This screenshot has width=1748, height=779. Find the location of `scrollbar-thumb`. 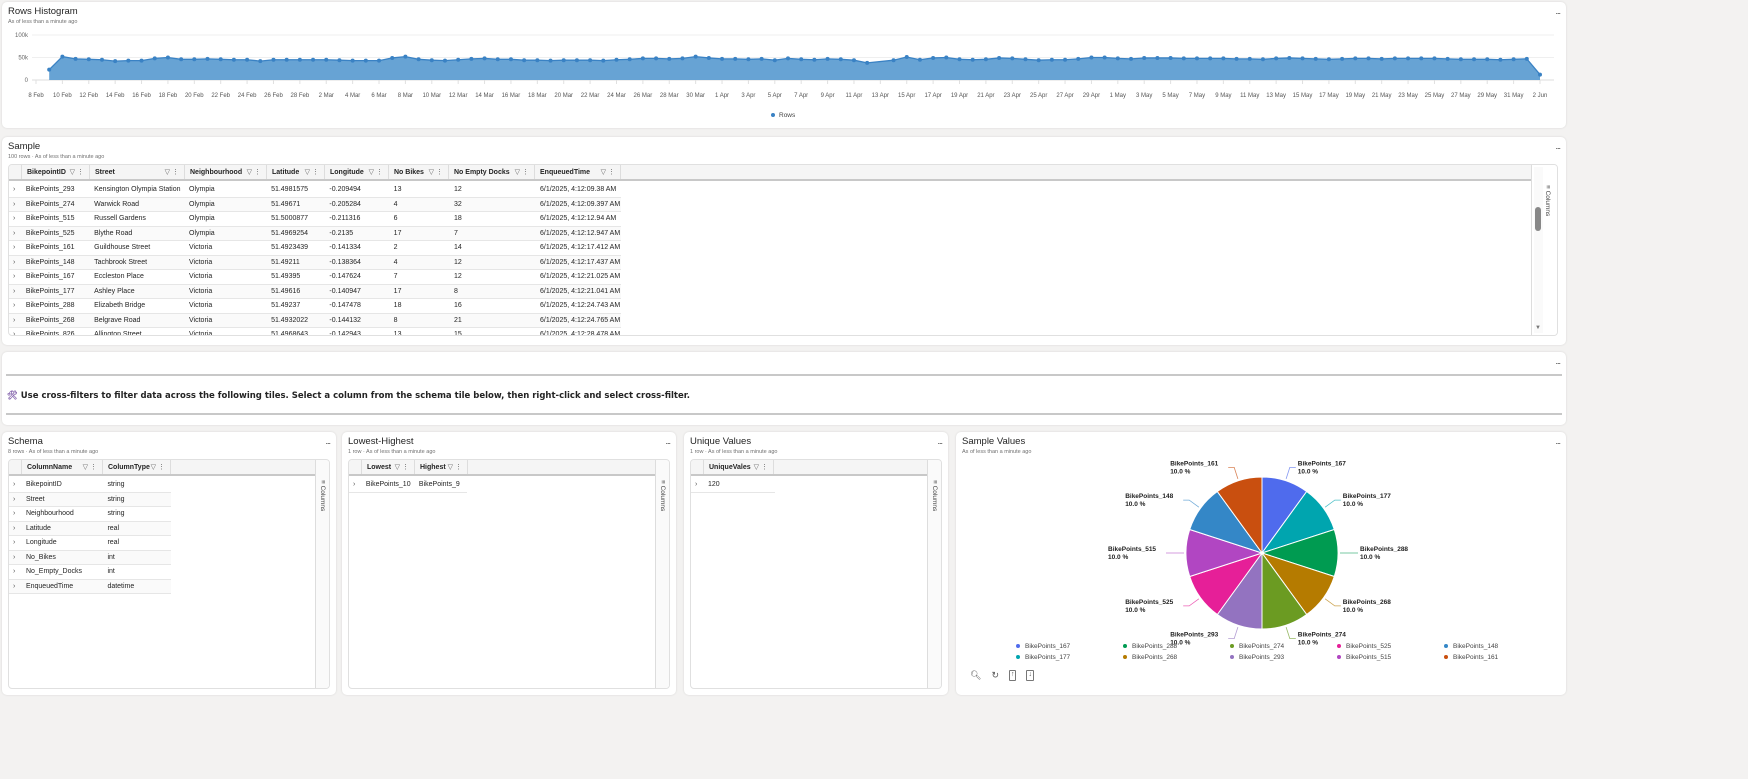

scrollbar-thumb is located at coordinates (1538, 219).